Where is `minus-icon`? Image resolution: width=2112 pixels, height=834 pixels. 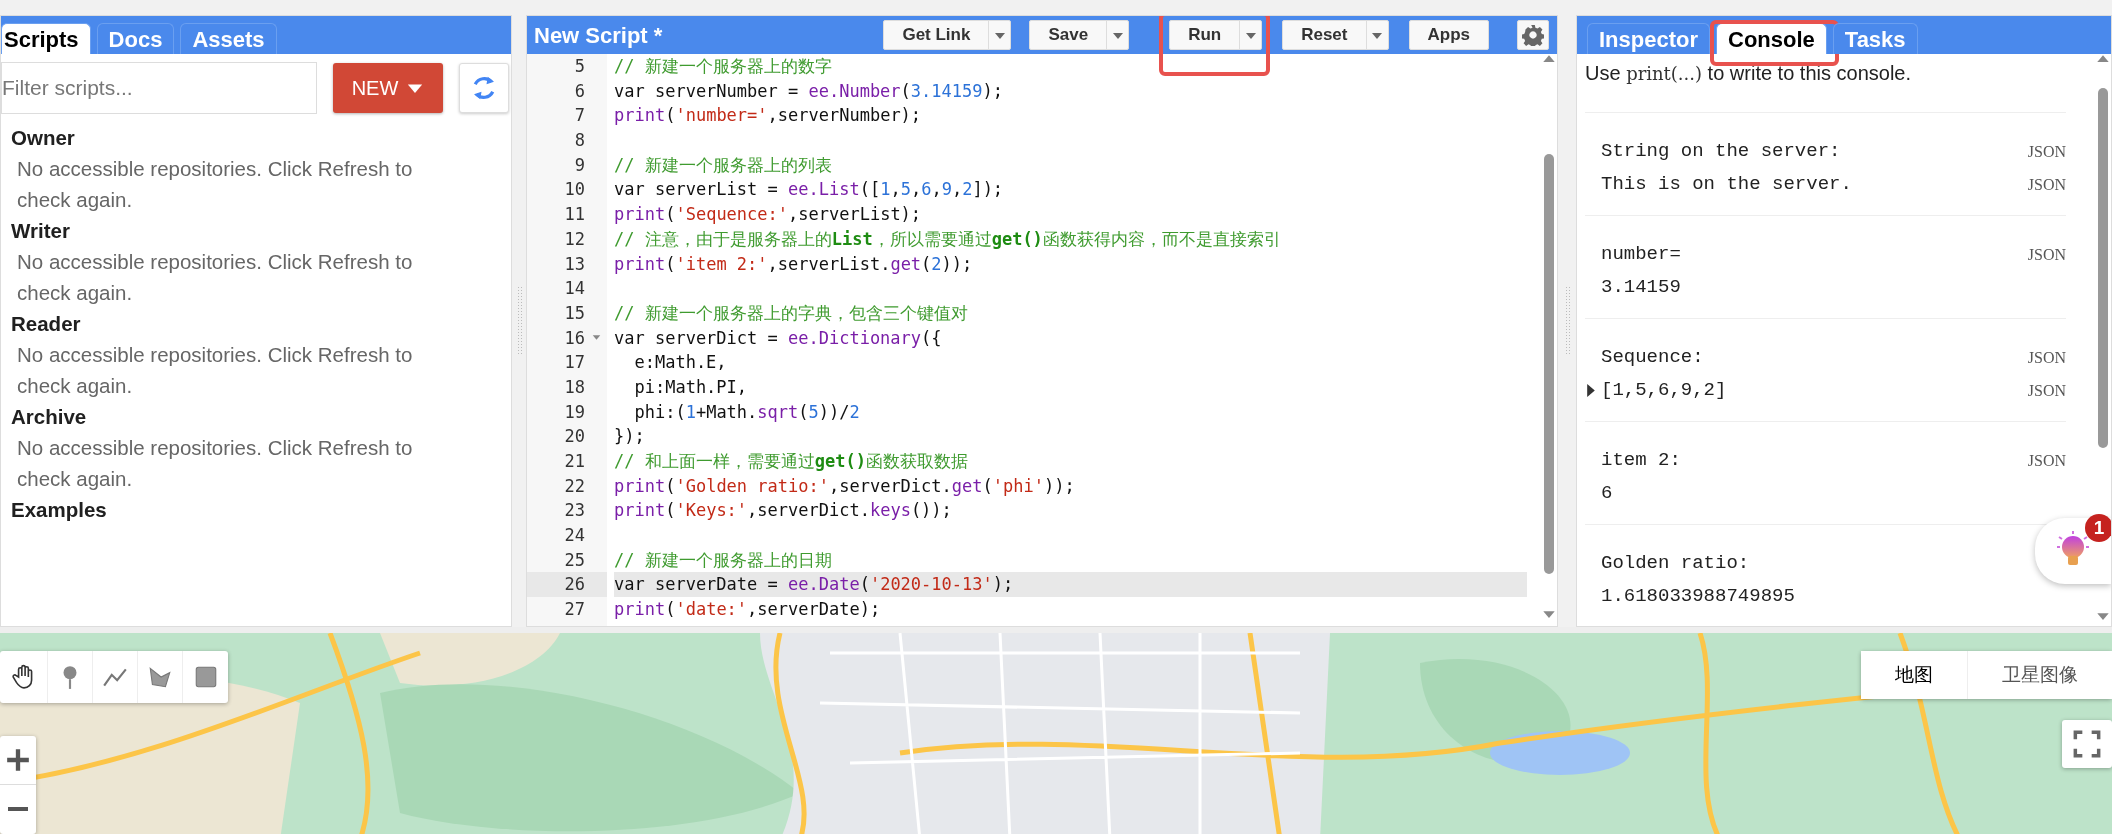
minus-icon is located at coordinates (18, 808).